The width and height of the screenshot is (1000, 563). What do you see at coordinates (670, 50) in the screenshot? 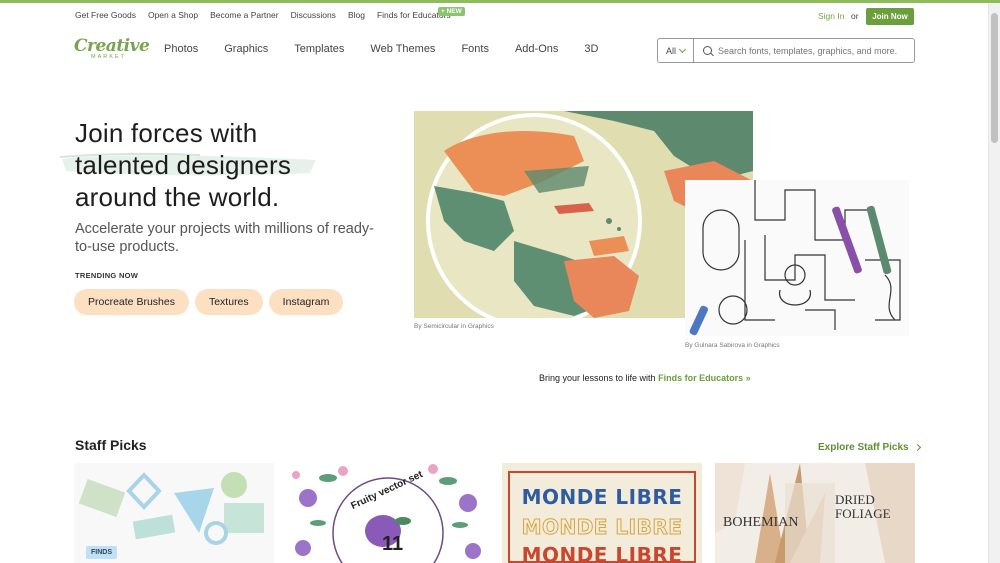
I see `search-category-value: All` at bounding box center [670, 50].